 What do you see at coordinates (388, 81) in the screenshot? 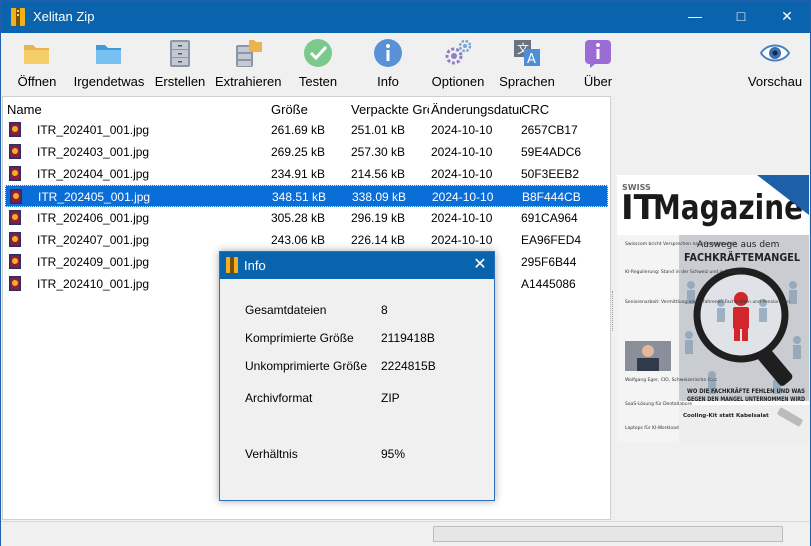
I see `info-label: Info` at bounding box center [388, 81].